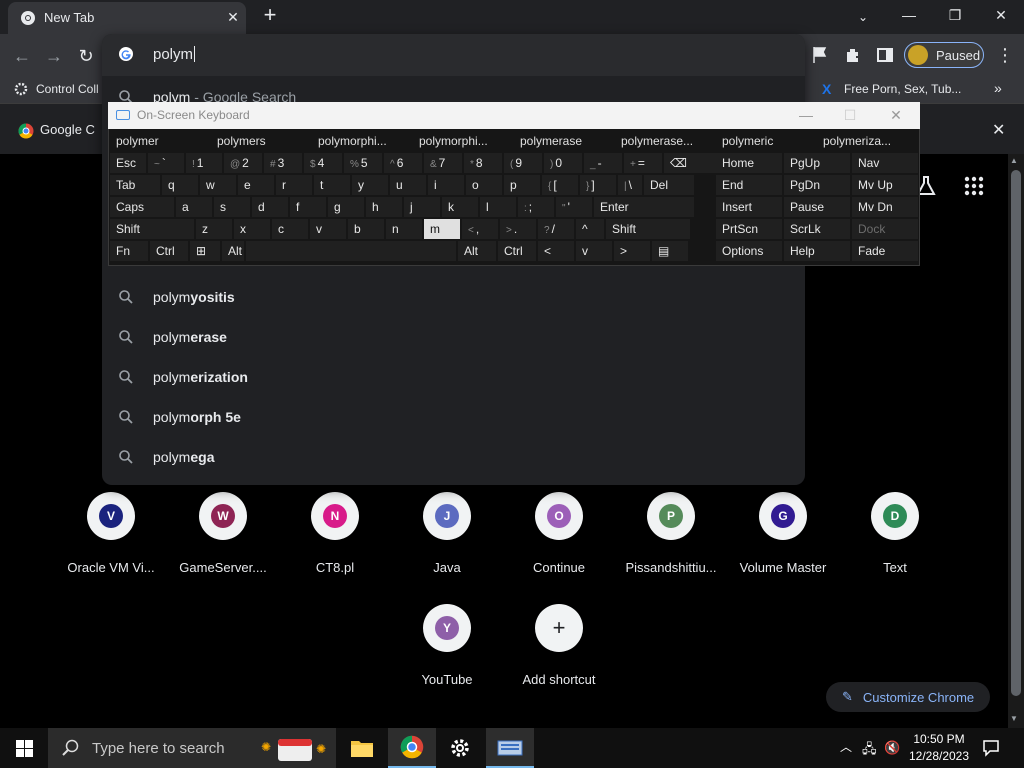 The image size is (1024, 768). What do you see at coordinates (412, 748) in the screenshot?
I see `chrome-taskbar-icon` at bounding box center [412, 748].